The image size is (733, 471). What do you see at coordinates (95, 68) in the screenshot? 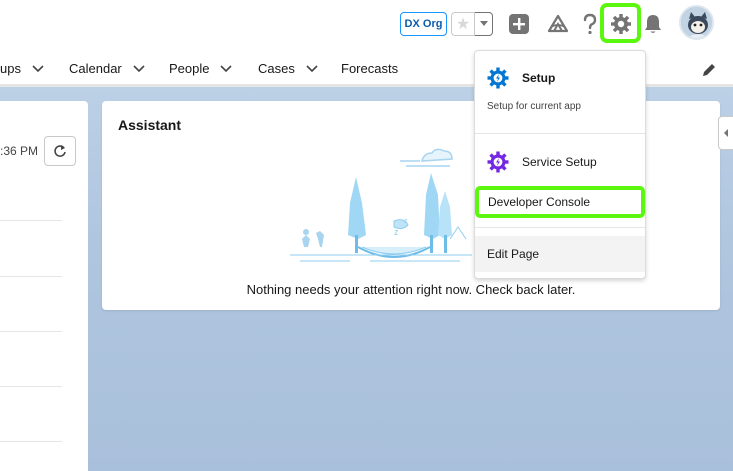
I see `nav-item-label: Calendar` at bounding box center [95, 68].